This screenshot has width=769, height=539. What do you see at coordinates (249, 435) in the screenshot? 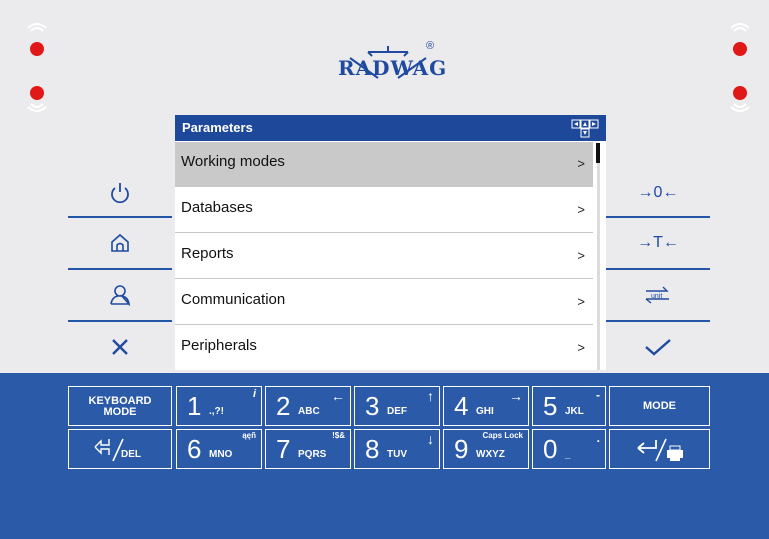
I see `key-alt-chars: ąęñ` at bounding box center [249, 435].